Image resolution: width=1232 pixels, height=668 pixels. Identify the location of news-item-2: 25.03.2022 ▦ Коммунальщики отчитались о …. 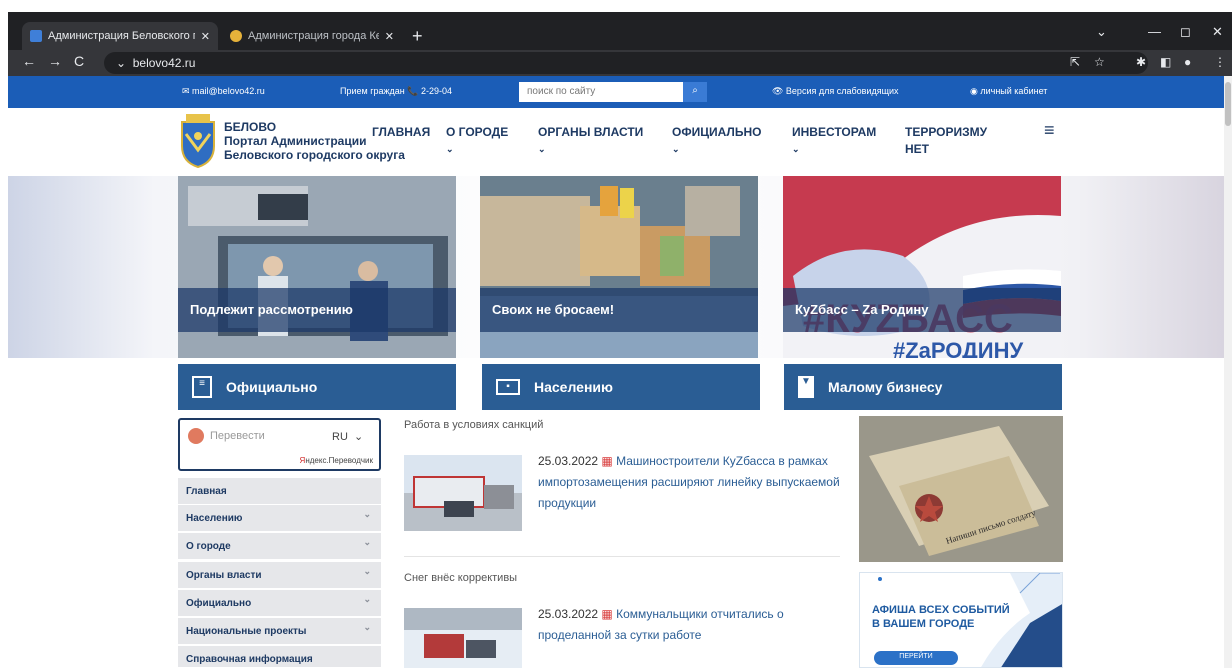
(693, 625).